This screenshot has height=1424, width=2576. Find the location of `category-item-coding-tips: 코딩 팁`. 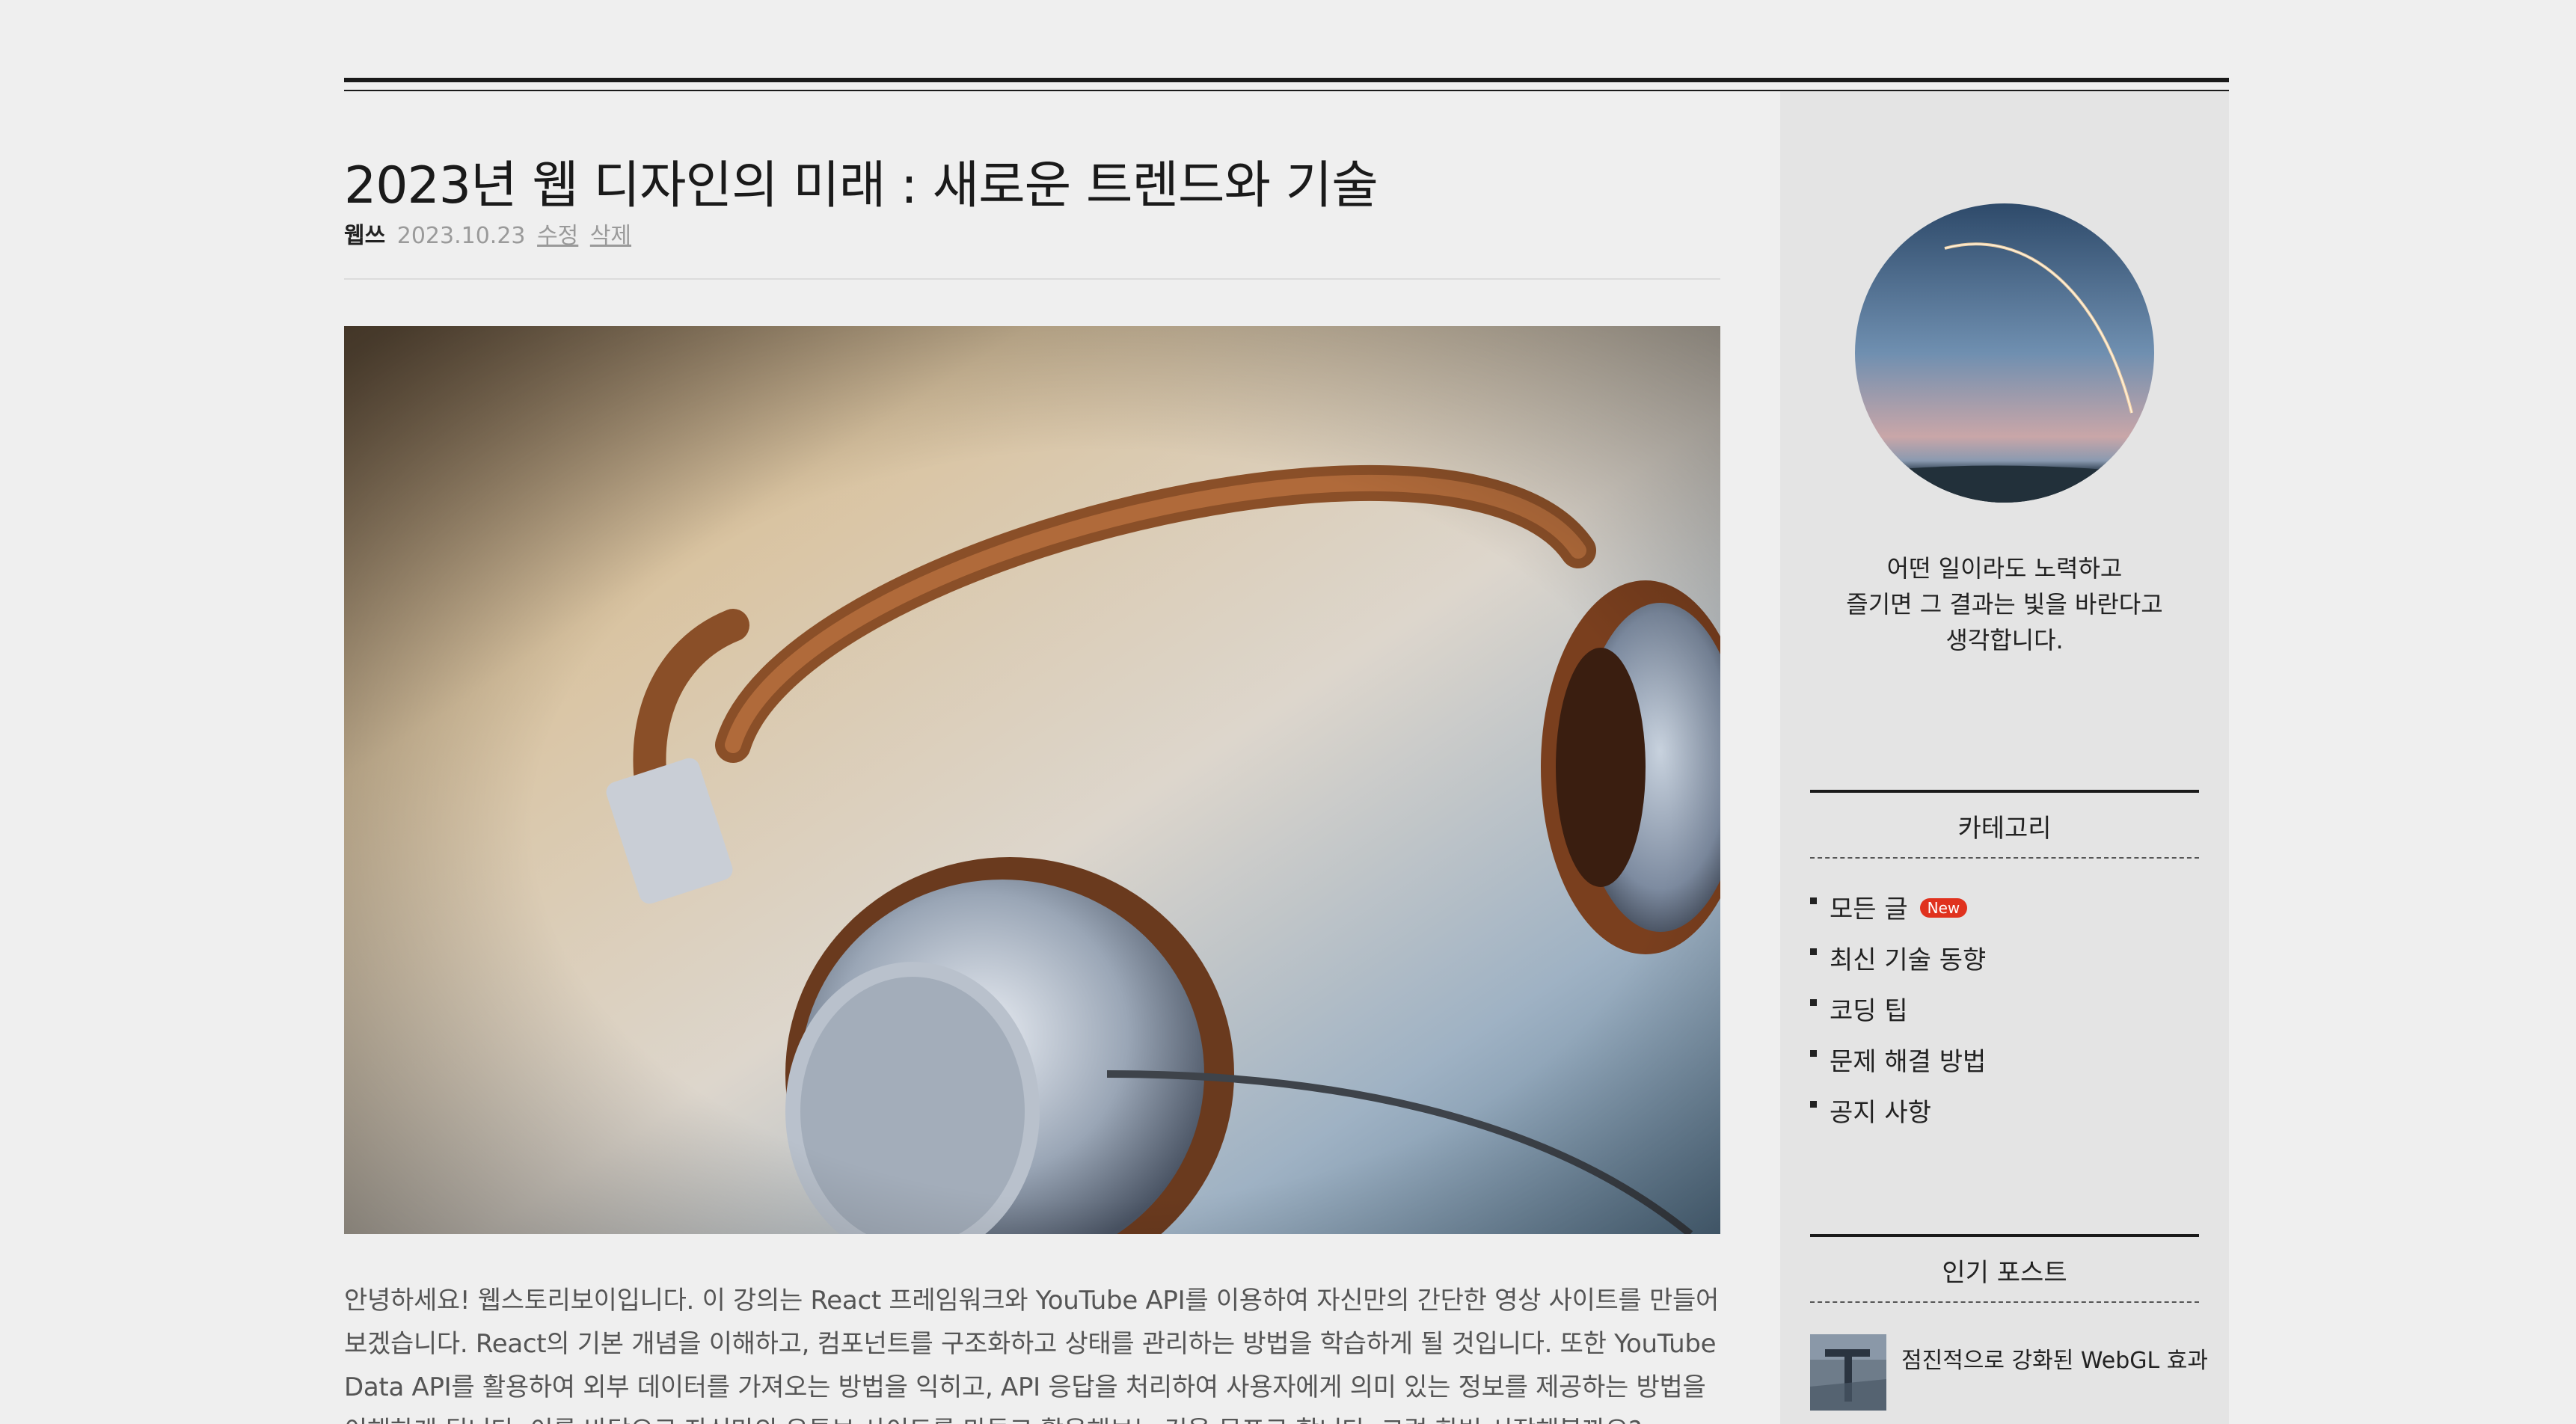

category-item-coding-tips: 코딩 팁 is located at coordinates (2004, 1011).